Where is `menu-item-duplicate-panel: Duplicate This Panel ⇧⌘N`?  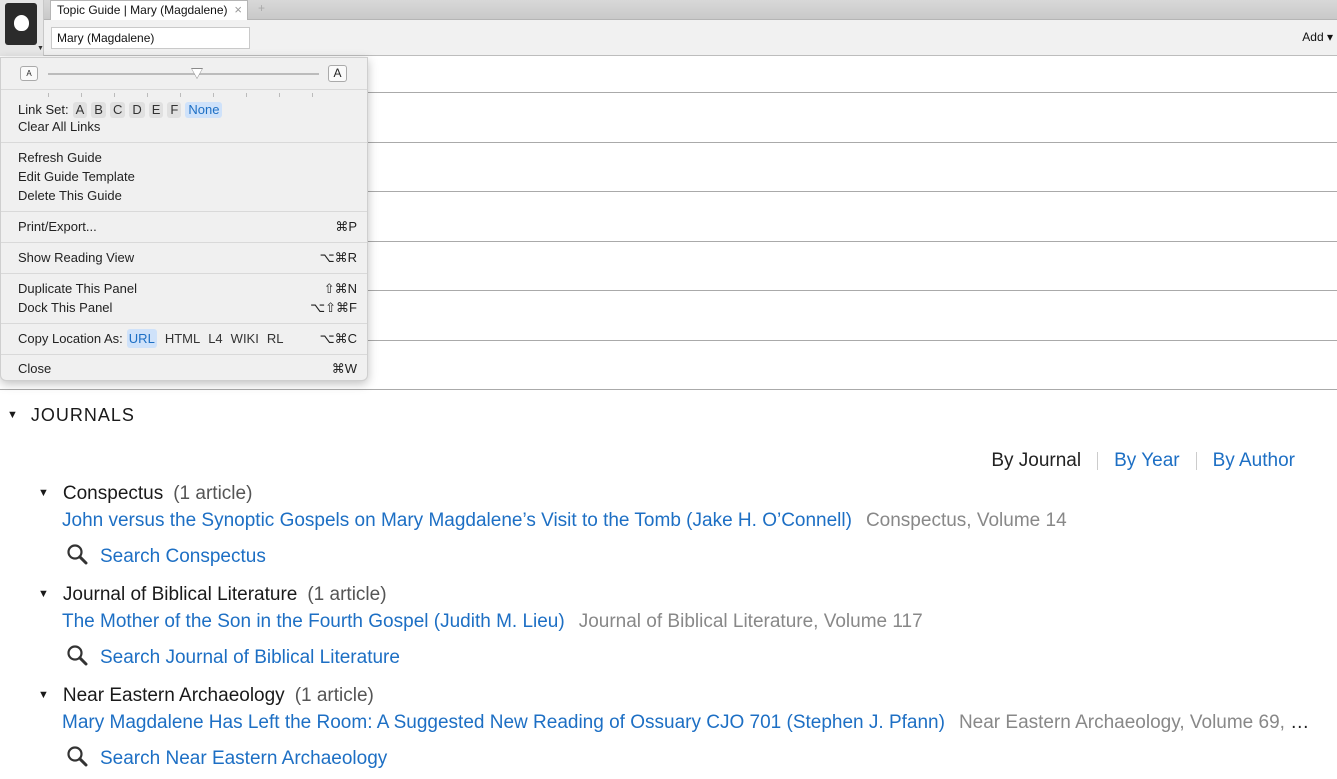
menu-item-duplicate-panel: Duplicate This Panel ⇧⌘N is located at coordinates (187, 288).